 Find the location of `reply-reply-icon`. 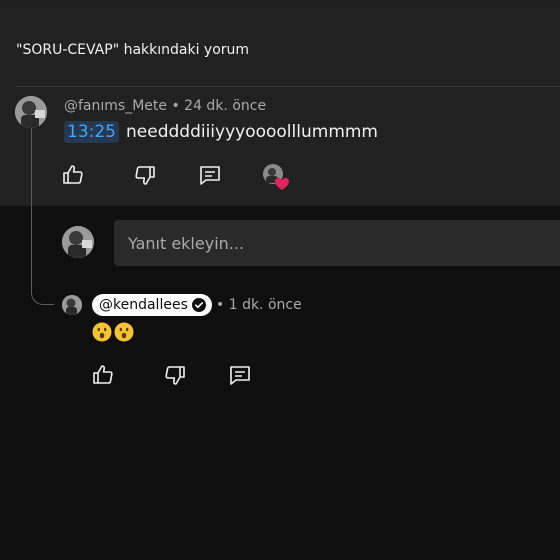

reply-reply-icon is located at coordinates (240, 375).